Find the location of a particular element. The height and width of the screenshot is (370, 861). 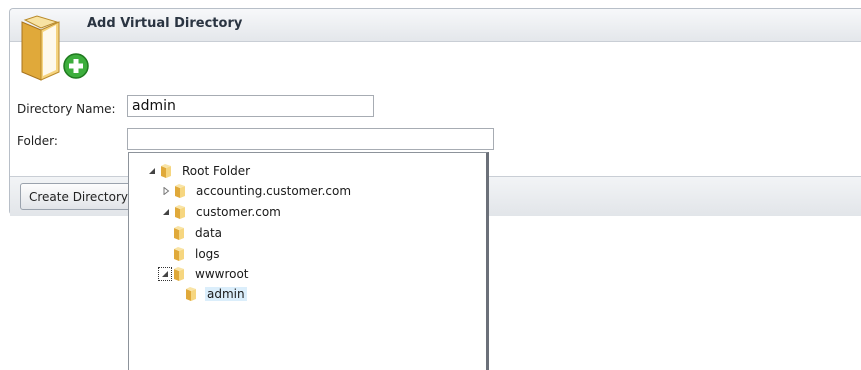

tree-node-admin: admin is located at coordinates (216, 294).